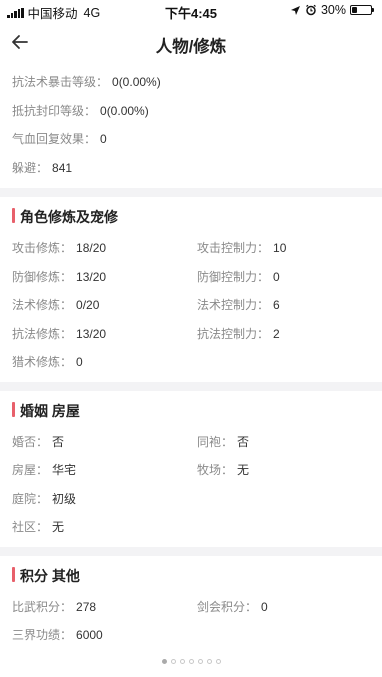  Describe the element at coordinates (86, 606) in the screenshot. I see `stat-value: 278` at that location.